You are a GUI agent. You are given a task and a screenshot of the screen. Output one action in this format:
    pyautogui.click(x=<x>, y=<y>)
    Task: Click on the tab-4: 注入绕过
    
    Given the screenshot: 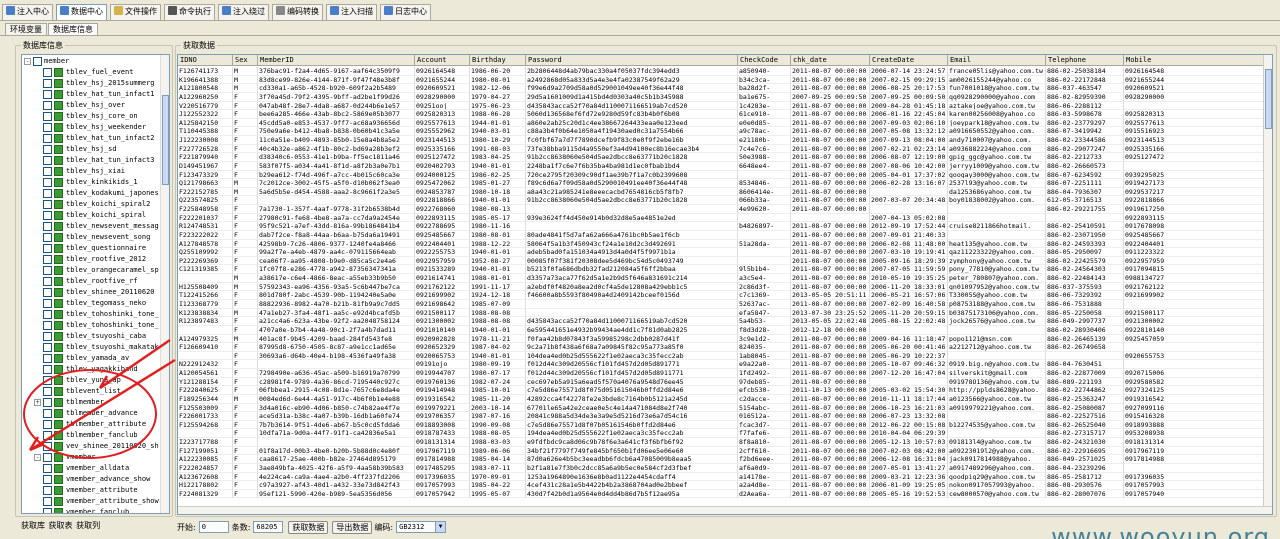 What is the action you would take?
    pyautogui.click(x=243, y=12)
    